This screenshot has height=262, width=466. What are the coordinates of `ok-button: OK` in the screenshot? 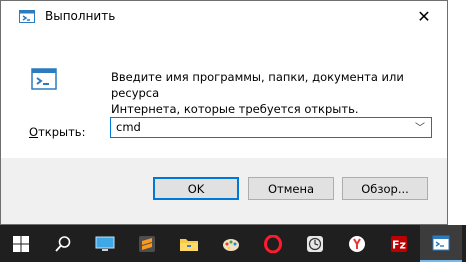 It's located at (196, 188).